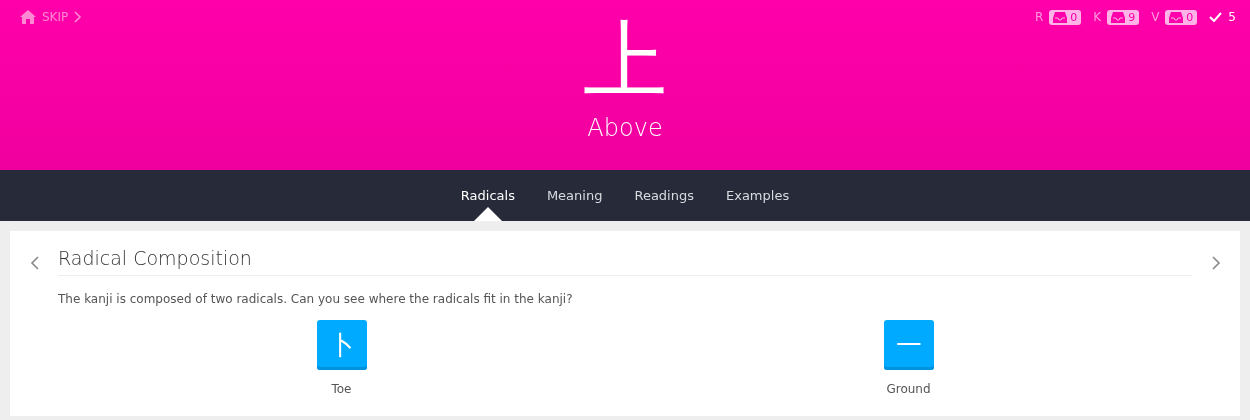 This screenshot has width=1250, height=420. What do you see at coordinates (574, 195) in the screenshot?
I see `tab: Meaning` at bounding box center [574, 195].